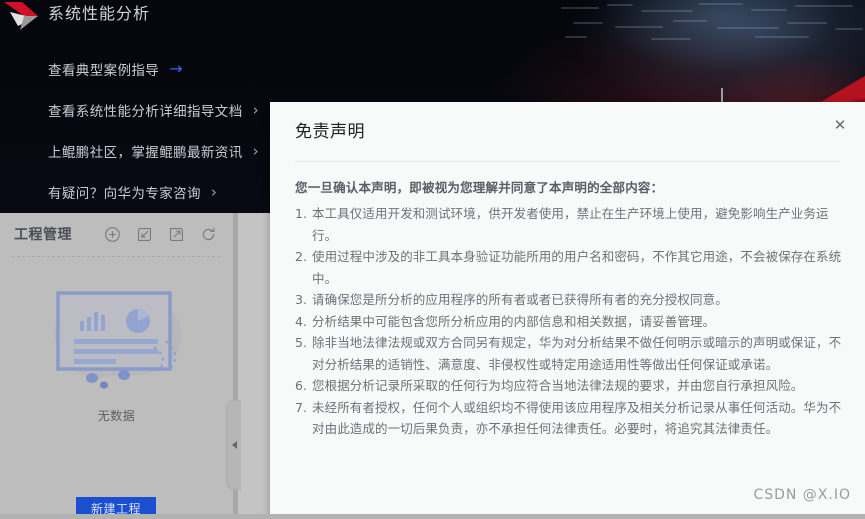  I want to click on clause-number: 1., so click(301, 213).